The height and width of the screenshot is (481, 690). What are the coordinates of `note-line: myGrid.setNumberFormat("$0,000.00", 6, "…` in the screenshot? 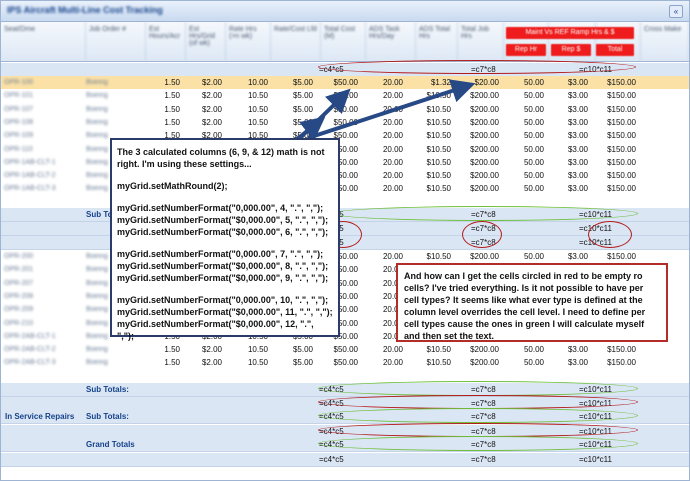 It's located at (223, 232).